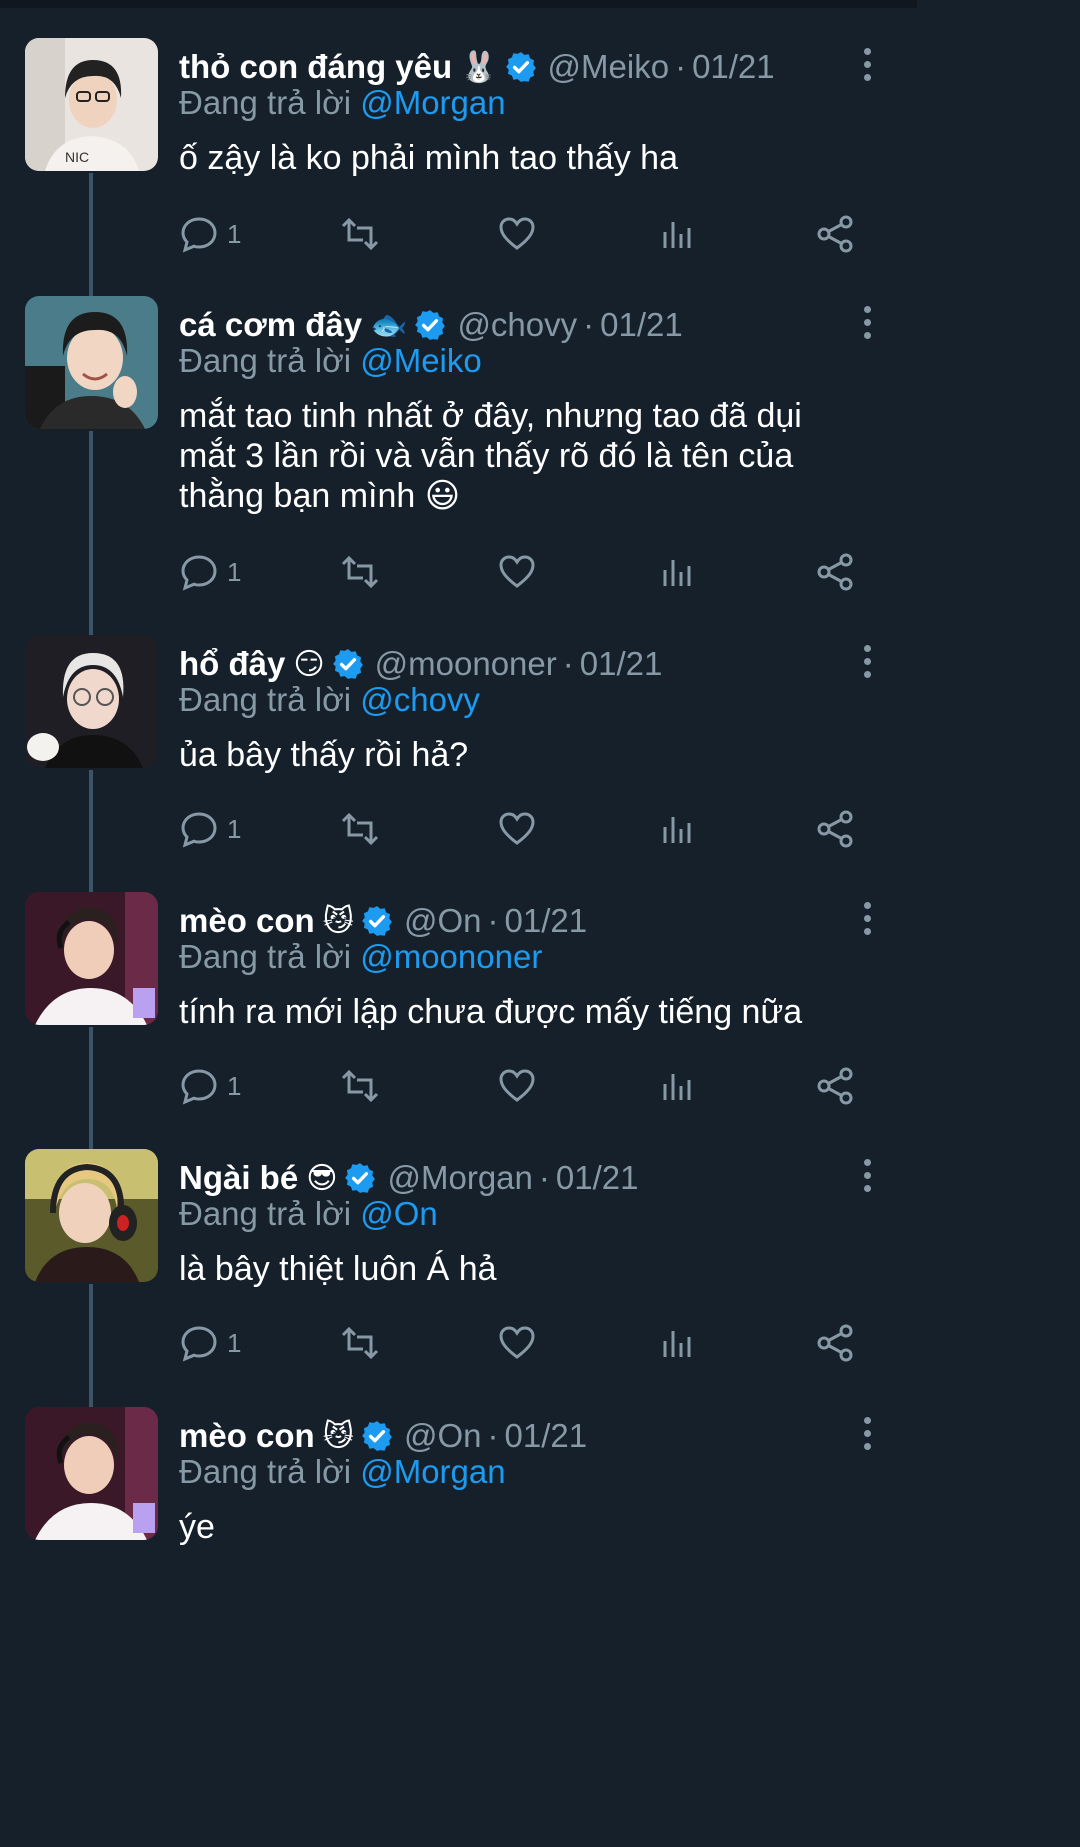  What do you see at coordinates (232, 664) in the screenshot?
I see `display-name: hổ đây` at bounding box center [232, 664].